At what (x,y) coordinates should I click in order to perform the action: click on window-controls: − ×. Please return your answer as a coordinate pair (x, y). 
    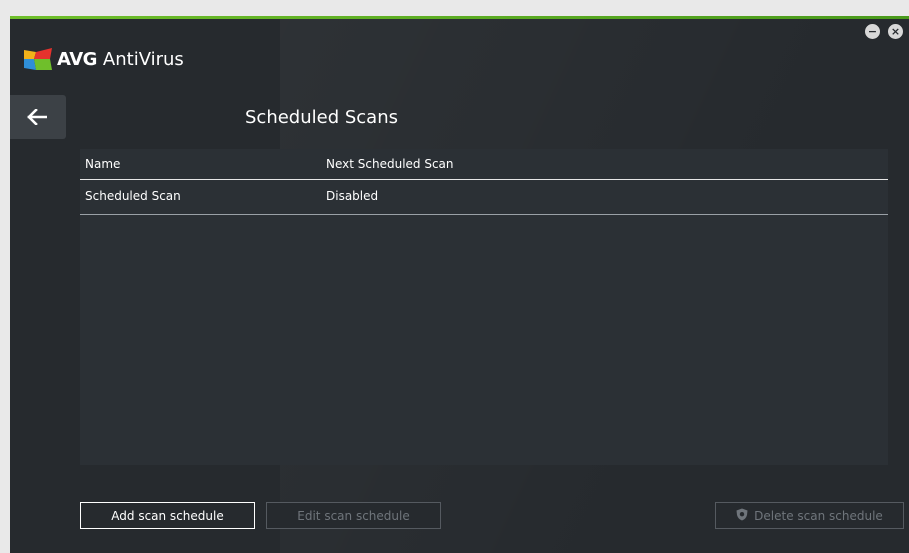
    Looking at the image, I should click on (884, 31).